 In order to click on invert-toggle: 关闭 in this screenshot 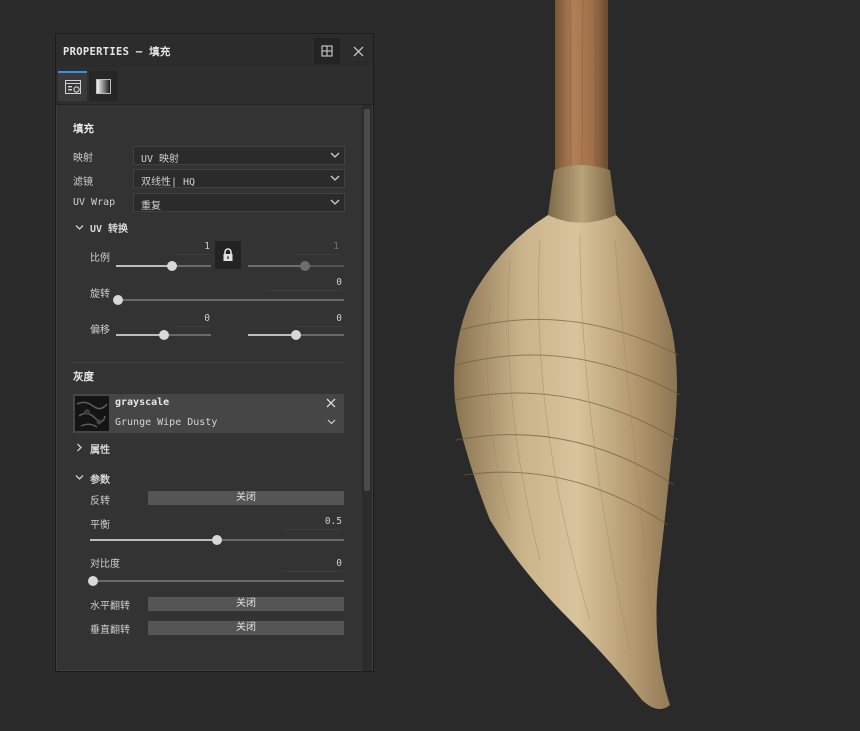, I will do `click(246, 498)`.